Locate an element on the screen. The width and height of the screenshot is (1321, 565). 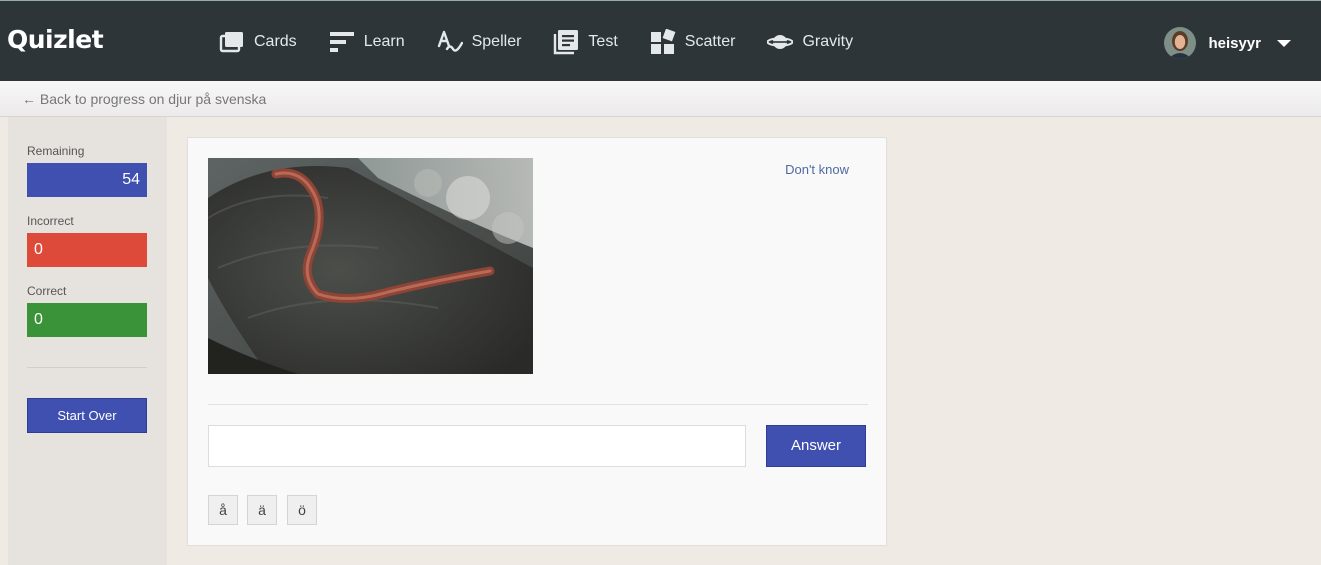
remaining-label: Remaining is located at coordinates (56, 151).